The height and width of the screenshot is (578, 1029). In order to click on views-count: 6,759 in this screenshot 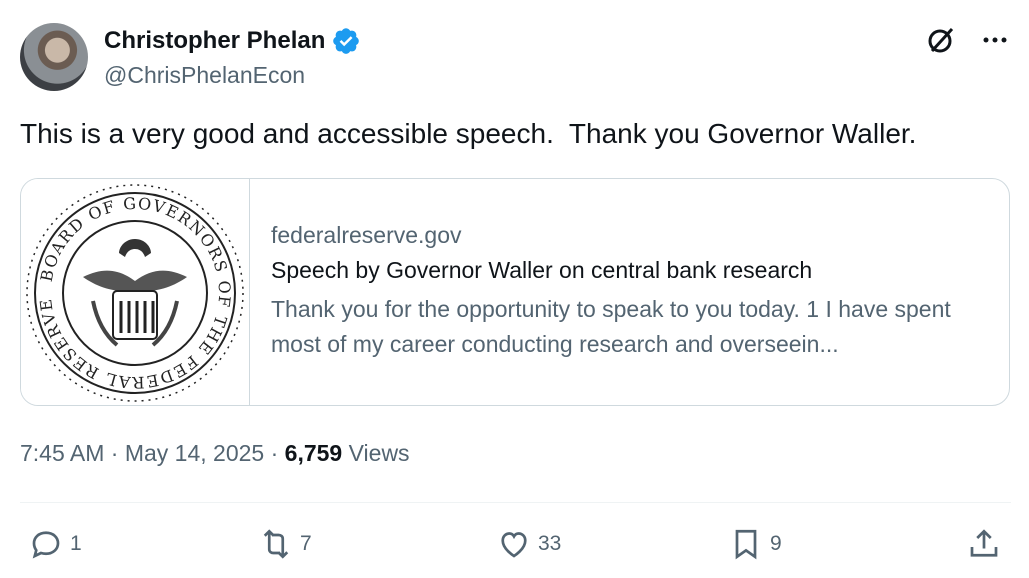, I will do `click(313, 453)`.